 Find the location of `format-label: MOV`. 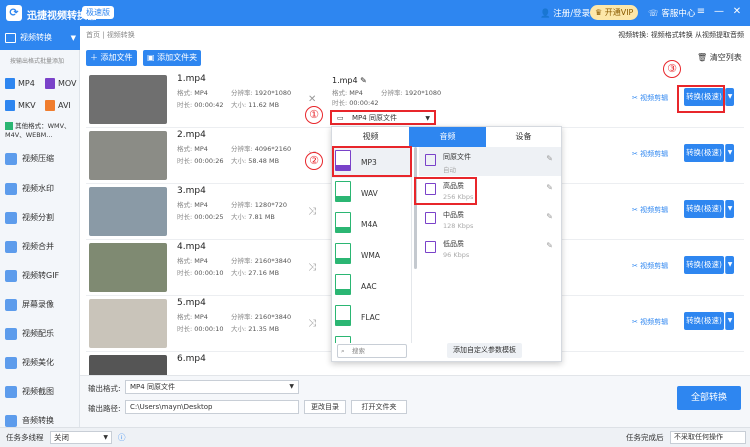

format-label: MOV is located at coordinates (67, 83).